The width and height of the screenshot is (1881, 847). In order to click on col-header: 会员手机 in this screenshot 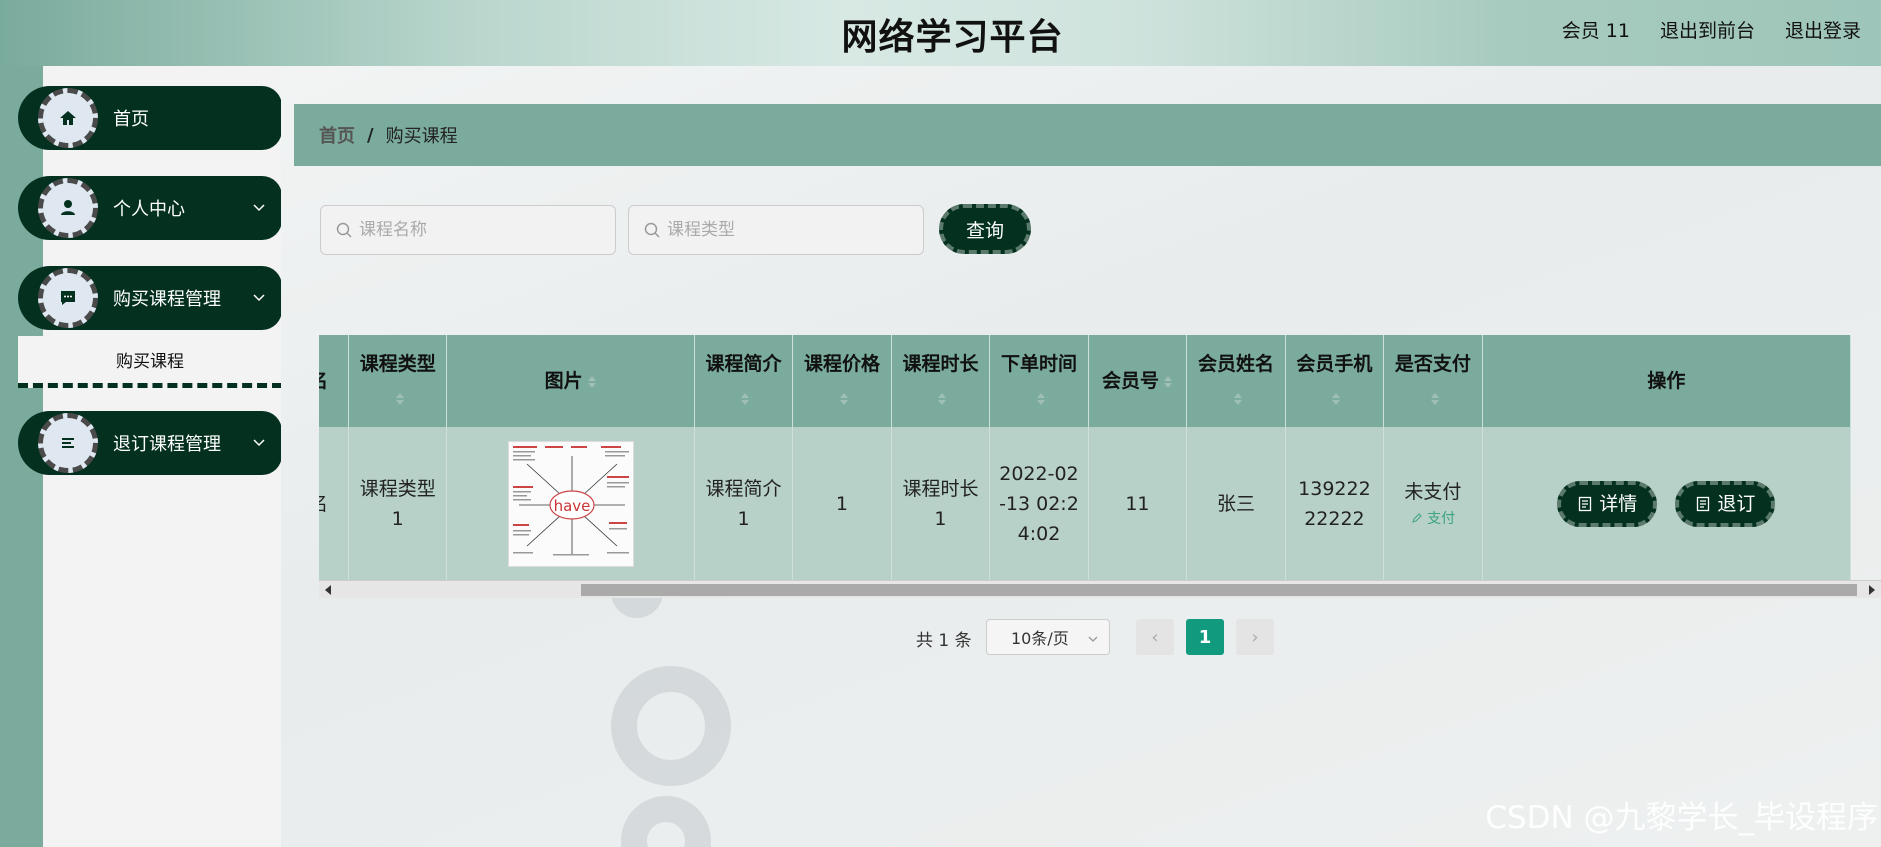, I will do `click(1335, 381)`.